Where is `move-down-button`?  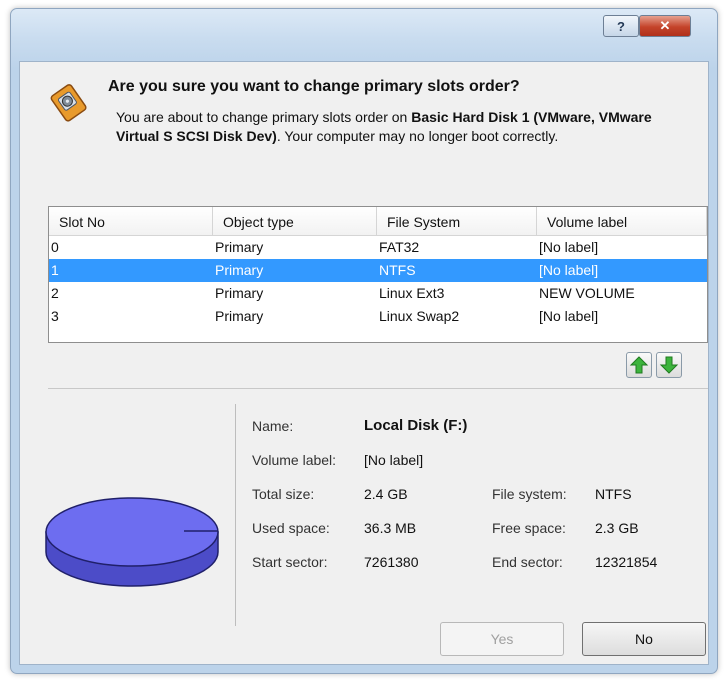 move-down-button is located at coordinates (669, 365).